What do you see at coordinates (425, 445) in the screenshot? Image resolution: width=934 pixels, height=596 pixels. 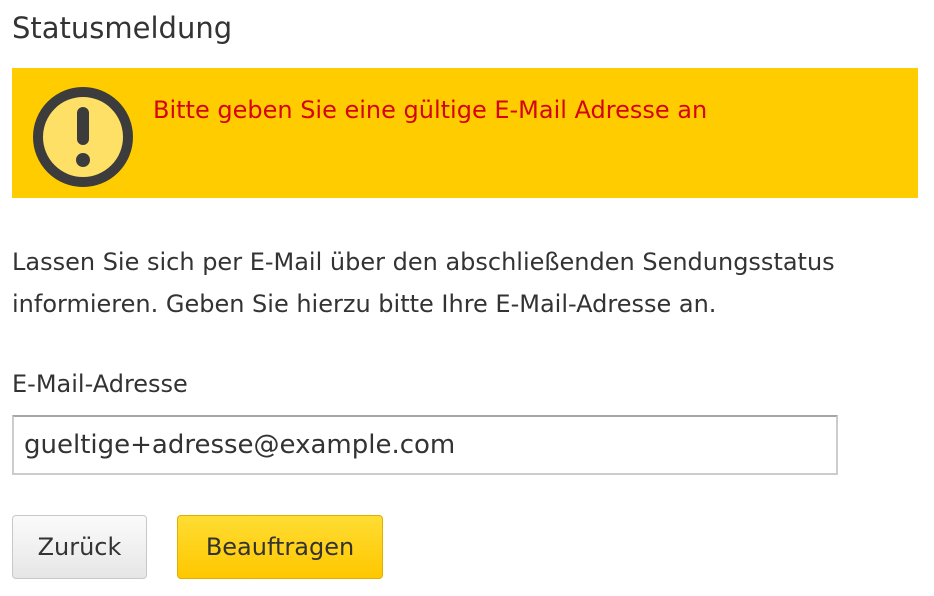 I see `email-field` at bounding box center [425, 445].